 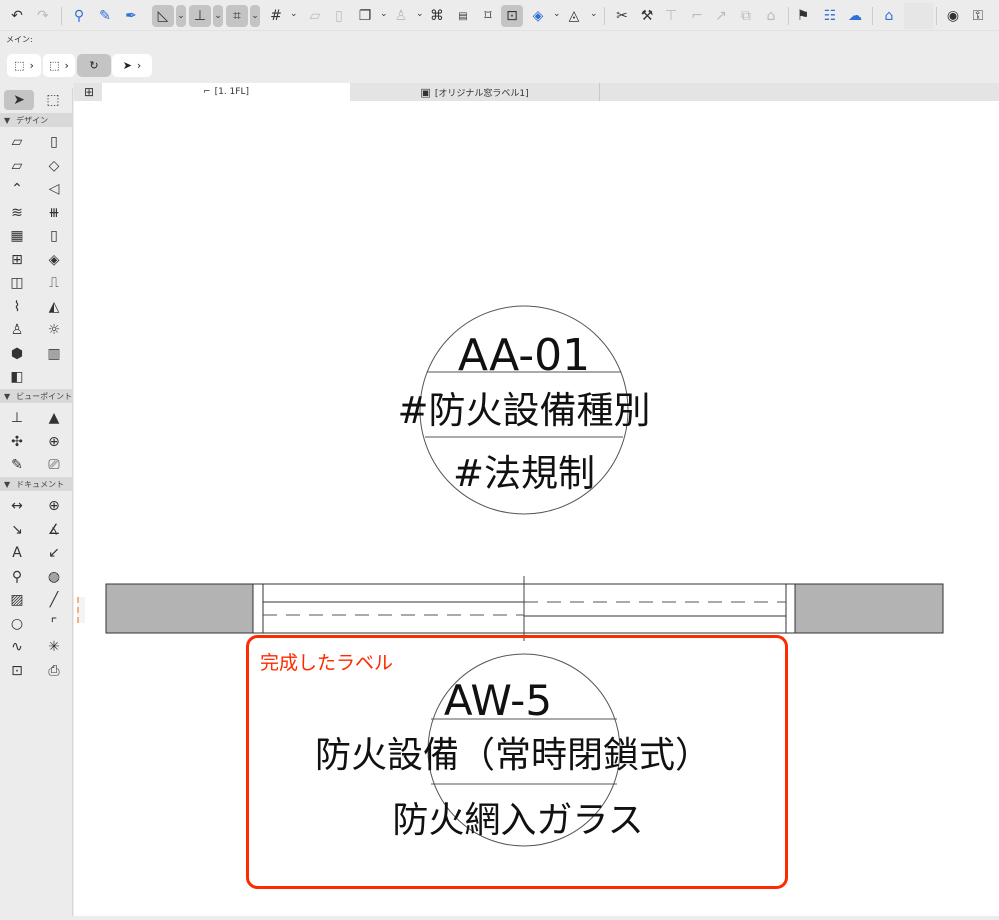 What do you see at coordinates (54, 260) in the screenshot?
I see `skylight-tool-icon: ◈` at bounding box center [54, 260].